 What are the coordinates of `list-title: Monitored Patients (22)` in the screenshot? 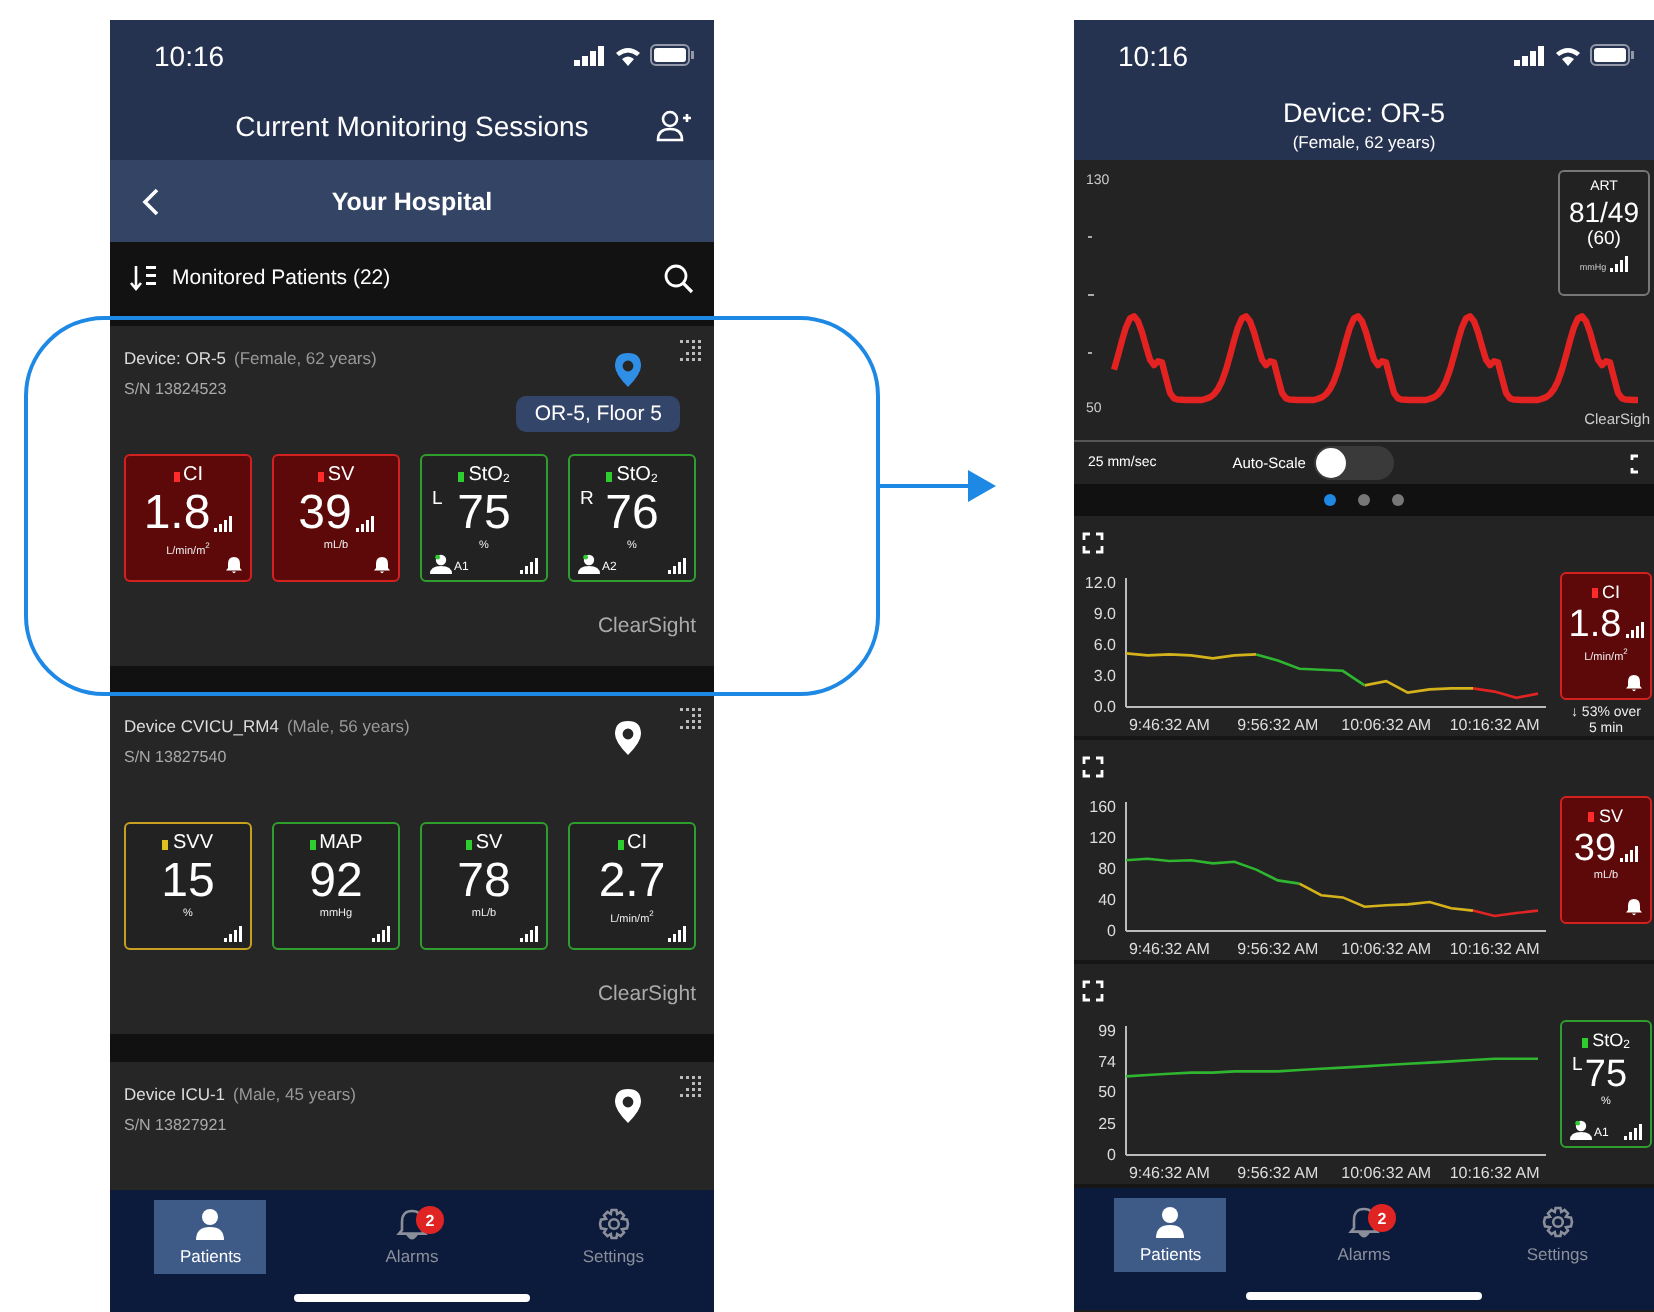 It's located at (281, 278).